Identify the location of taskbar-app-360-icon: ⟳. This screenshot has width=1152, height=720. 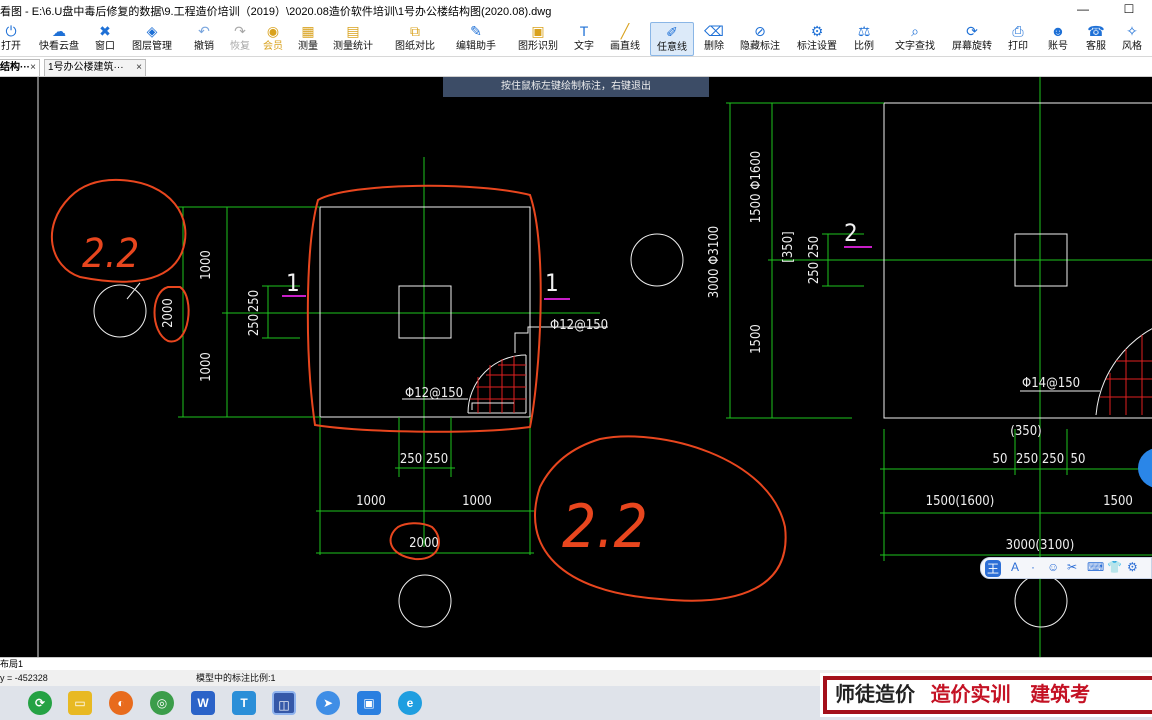
(40, 703).